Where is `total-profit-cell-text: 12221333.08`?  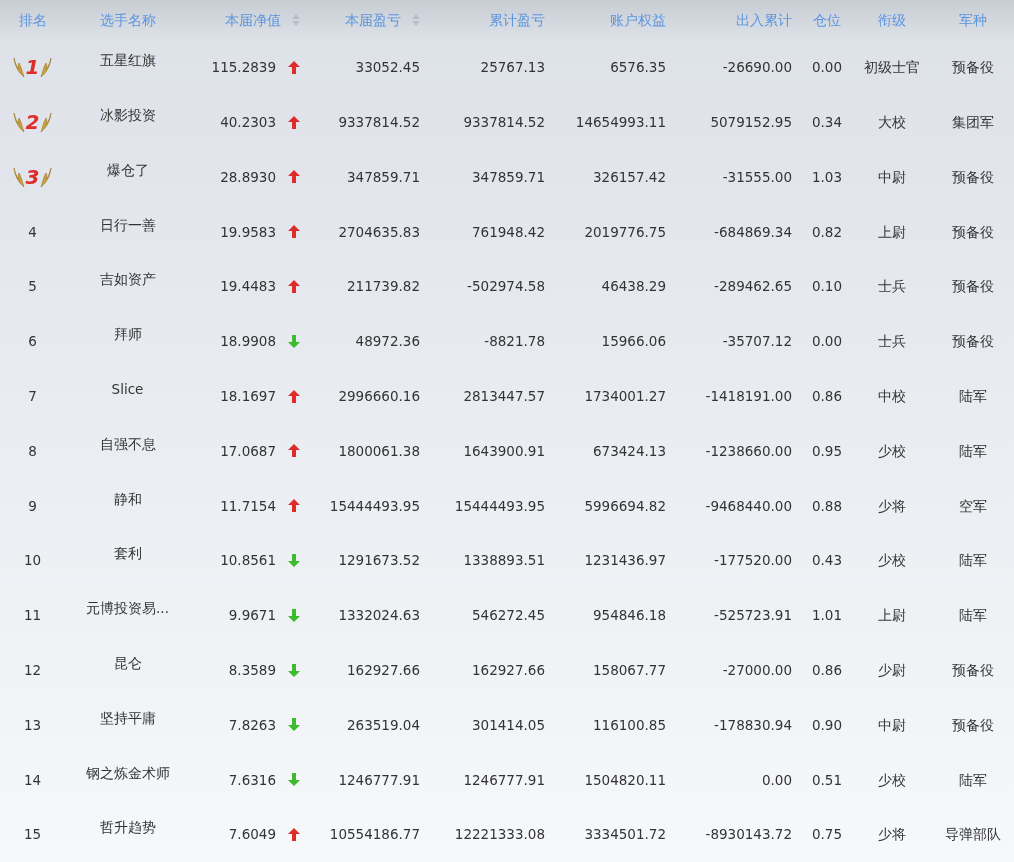
total-profit-cell-text: 12221333.08 is located at coordinates (499, 835).